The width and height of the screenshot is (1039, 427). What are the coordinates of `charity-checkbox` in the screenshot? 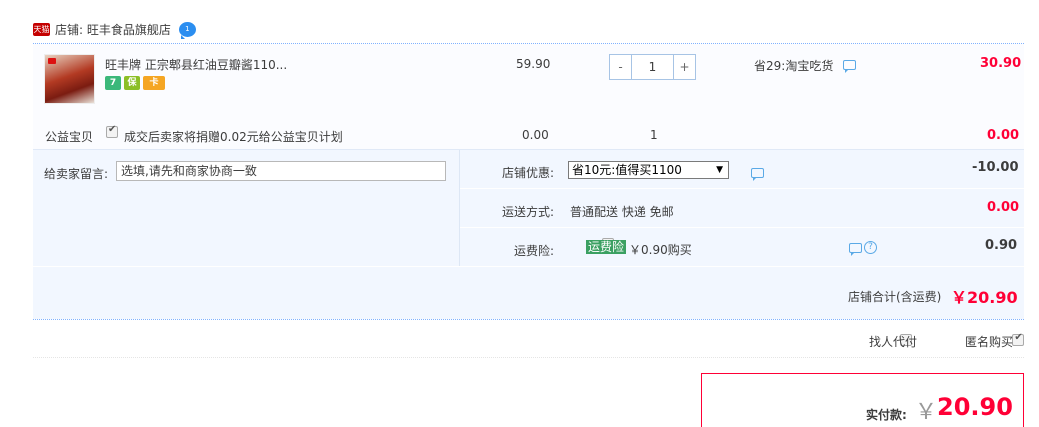 It's located at (112, 131).